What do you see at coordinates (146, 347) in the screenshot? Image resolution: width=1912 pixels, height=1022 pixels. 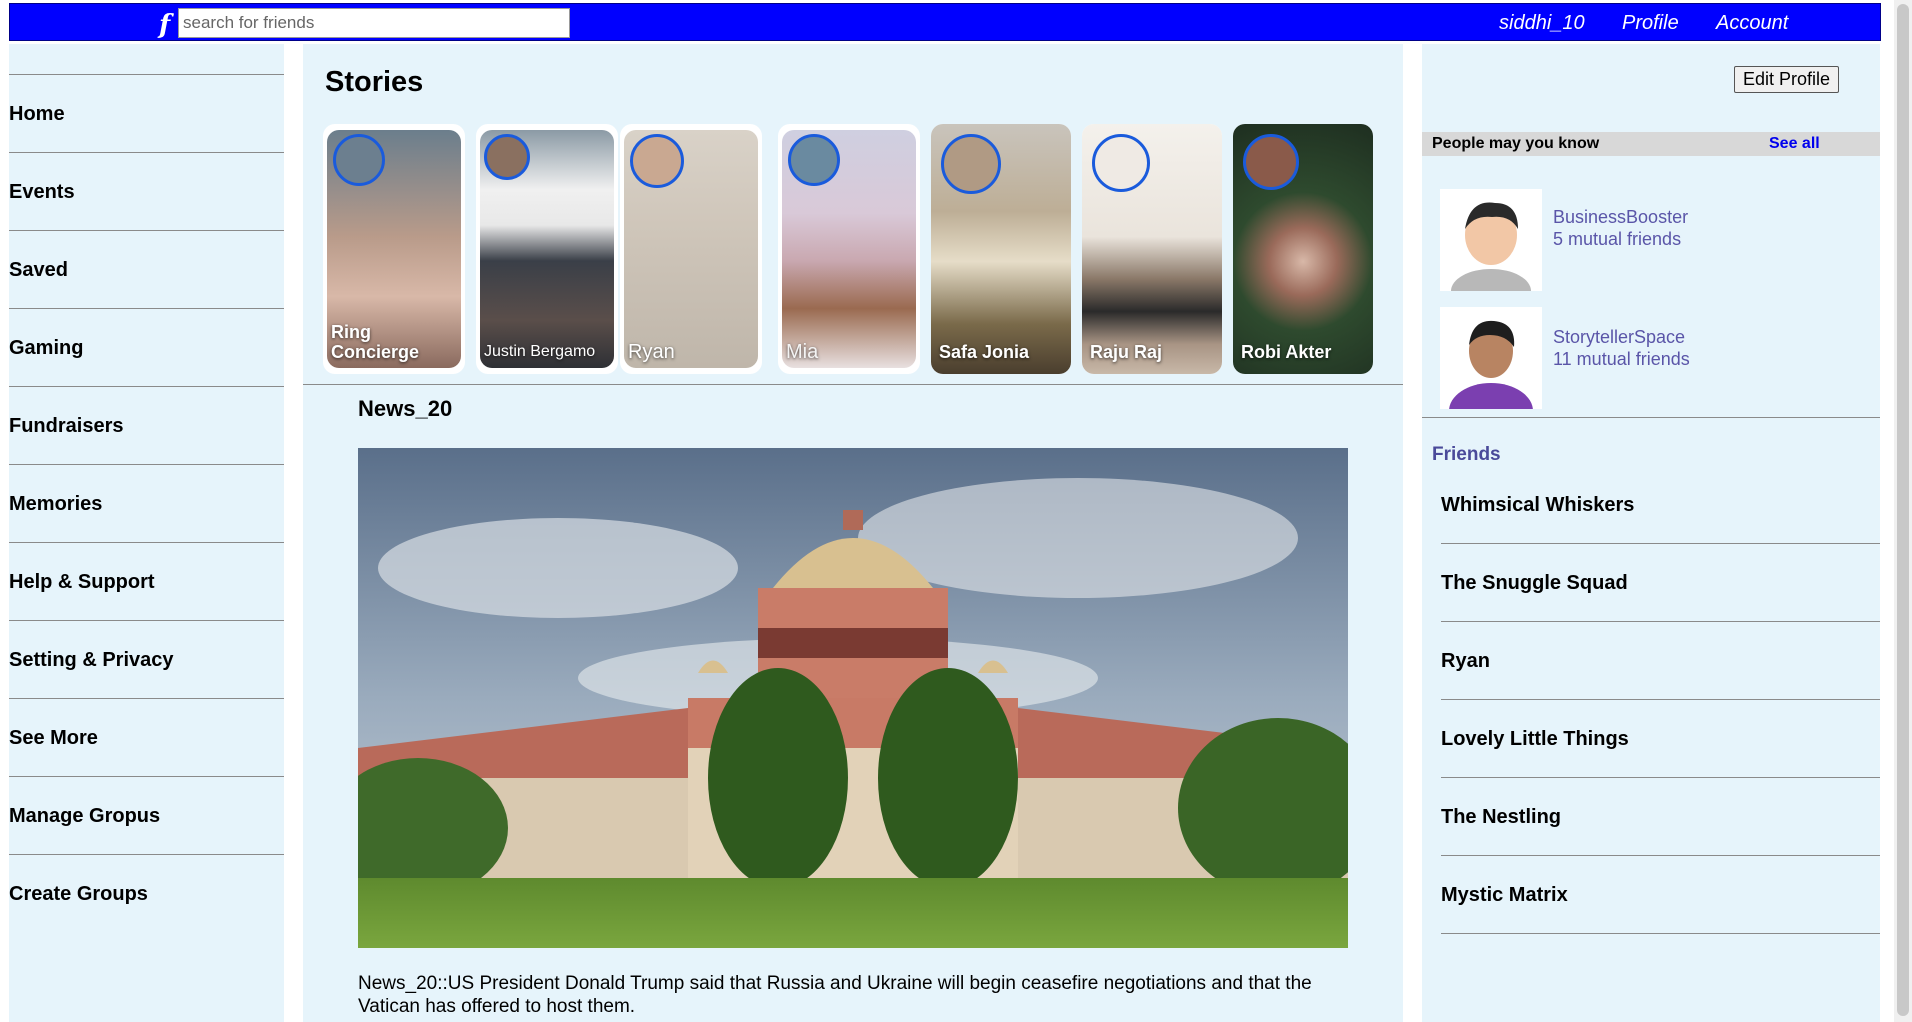 I see `sidebar-item-gaming: Gaming` at bounding box center [146, 347].